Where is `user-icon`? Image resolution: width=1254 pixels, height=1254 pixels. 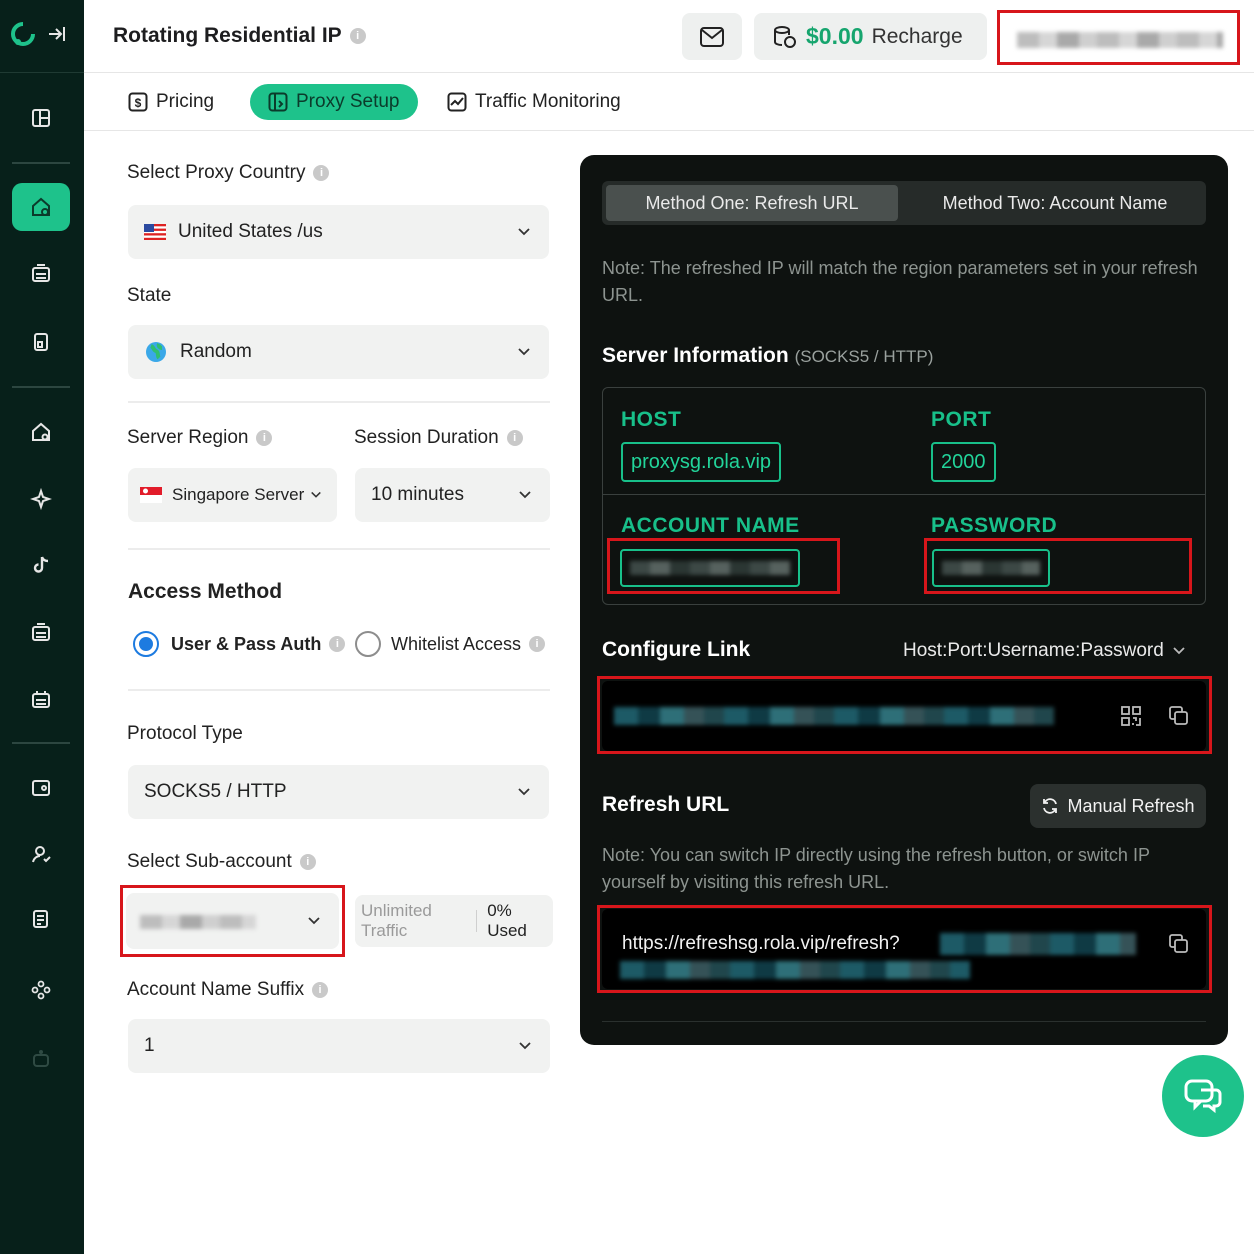 user-icon is located at coordinates (41, 854).